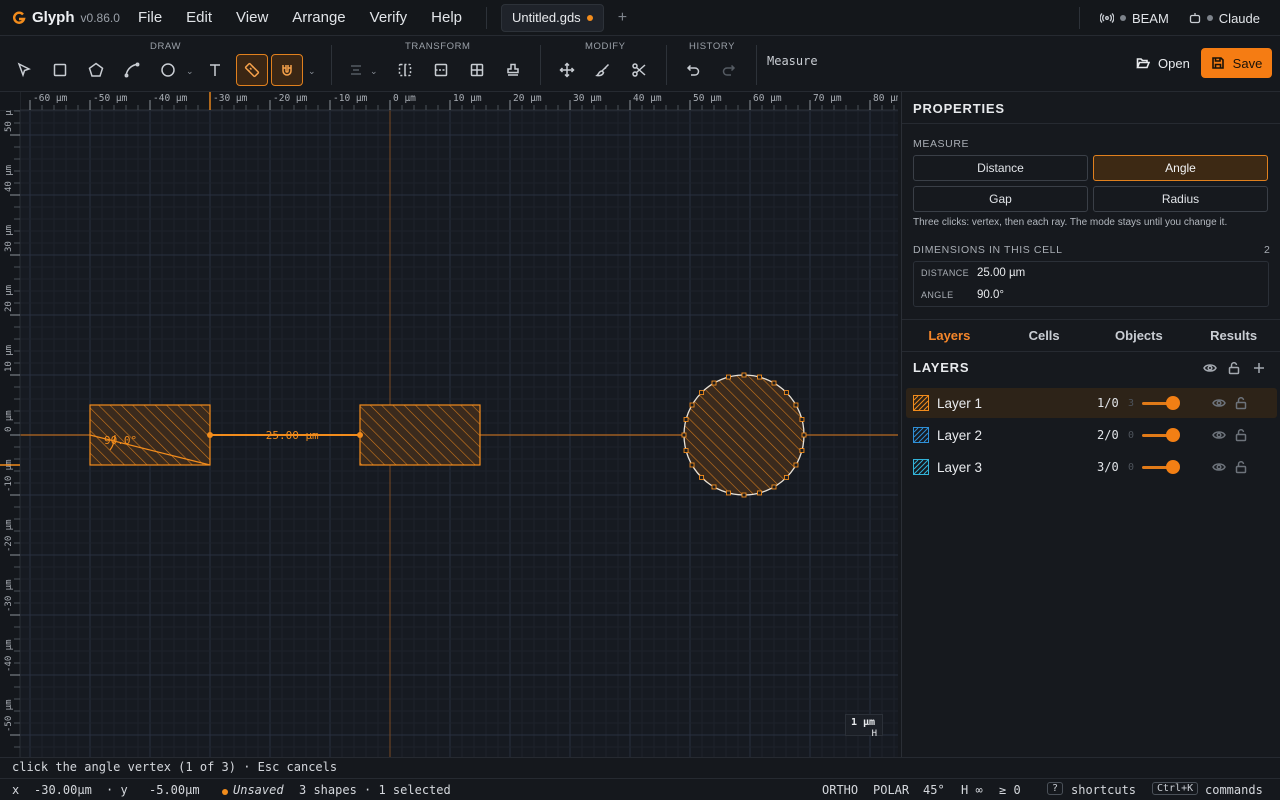  What do you see at coordinates (132, 70) in the screenshot?
I see `path-tool-button` at bounding box center [132, 70].